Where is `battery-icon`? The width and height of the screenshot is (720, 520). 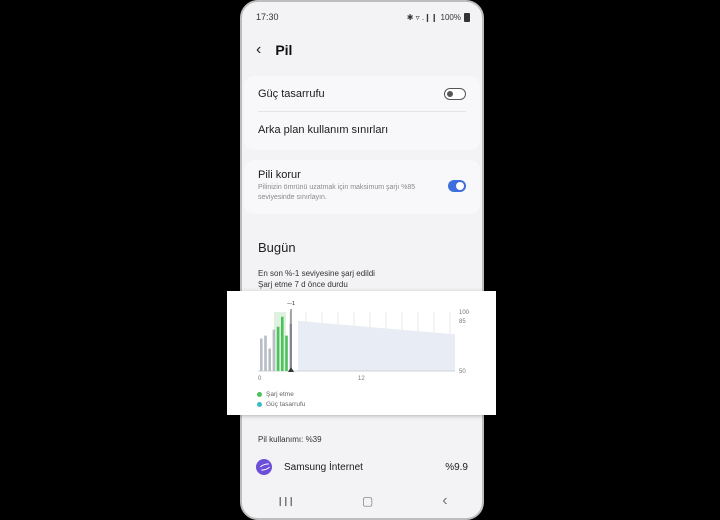 battery-icon is located at coordinates (467, 17).